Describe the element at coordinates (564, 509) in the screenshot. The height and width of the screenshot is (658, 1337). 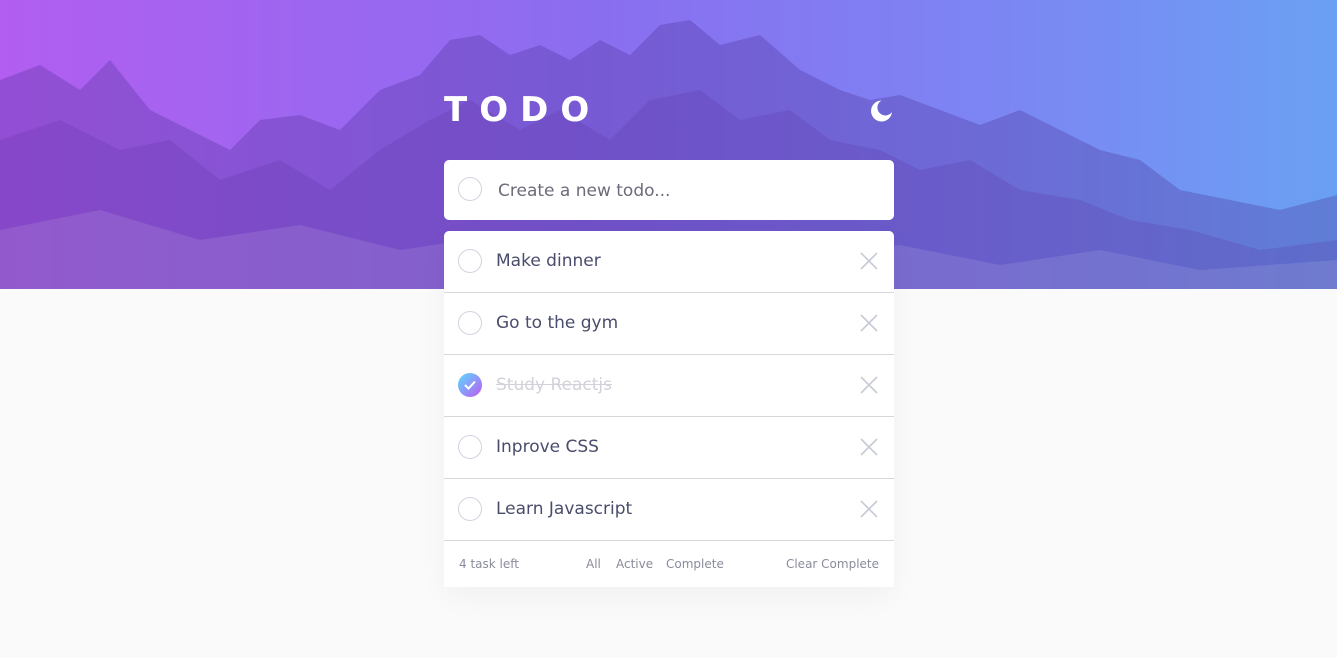
I see `todo-text: Learn Javascript` at that location.